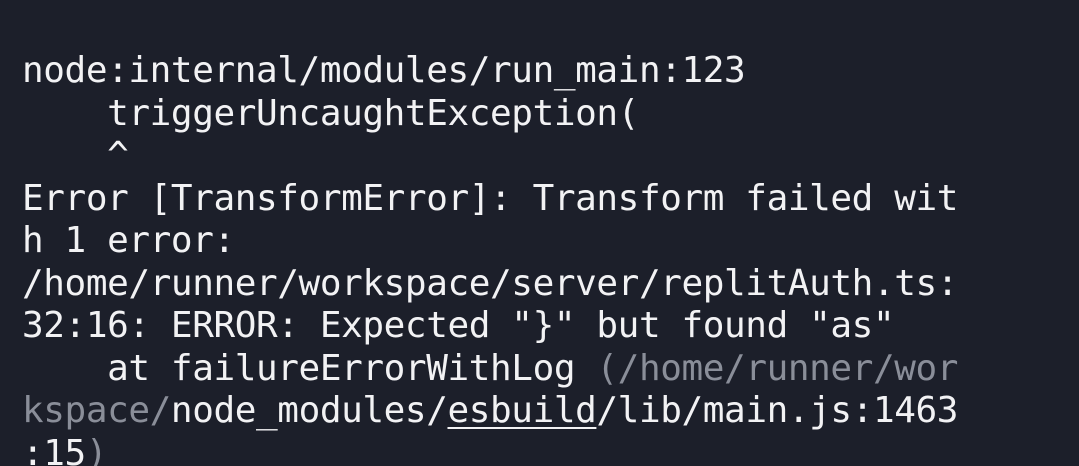  What do you see at coordinates (384, 70) in the screenshot?
I see `stack-origin-line: node:internal/modules/run_main:123` at bounding box center [384, 70].